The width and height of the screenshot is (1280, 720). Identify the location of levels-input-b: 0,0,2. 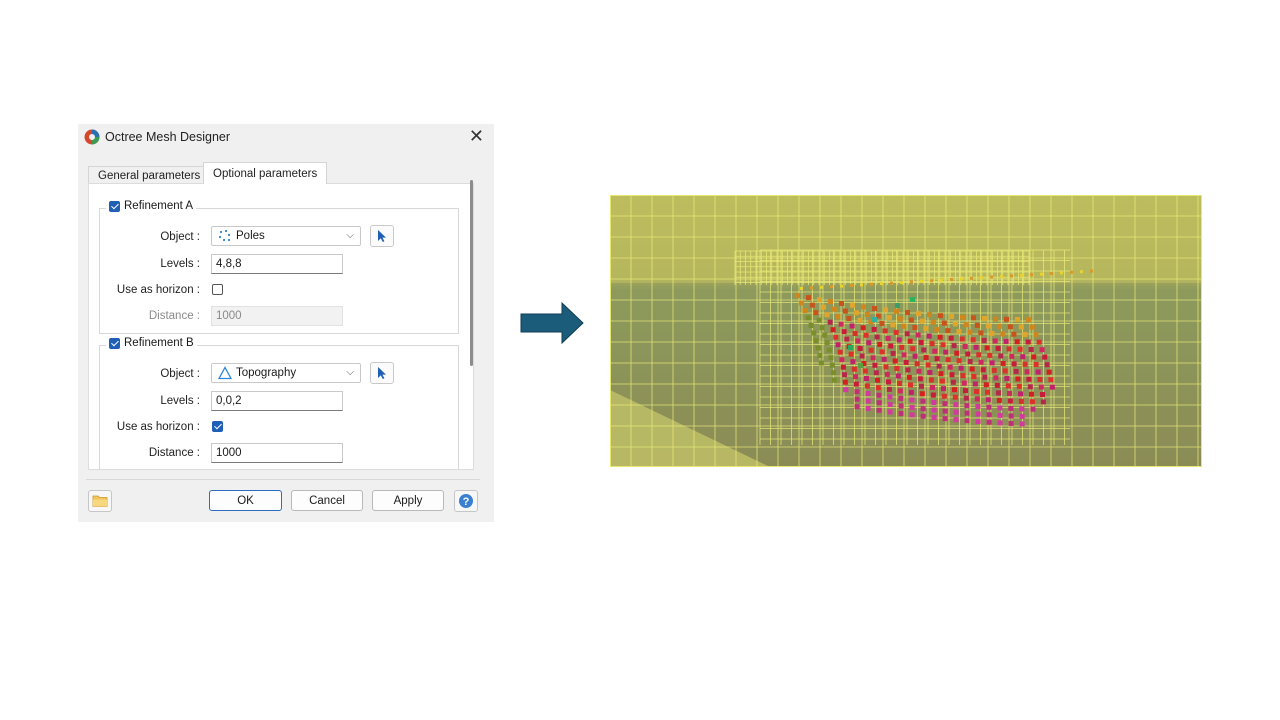
(277, 401).